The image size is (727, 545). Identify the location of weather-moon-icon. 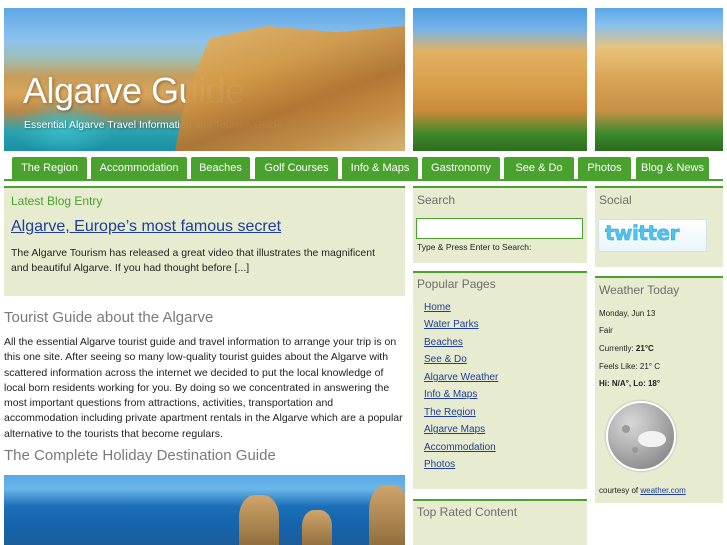
(641, 436).